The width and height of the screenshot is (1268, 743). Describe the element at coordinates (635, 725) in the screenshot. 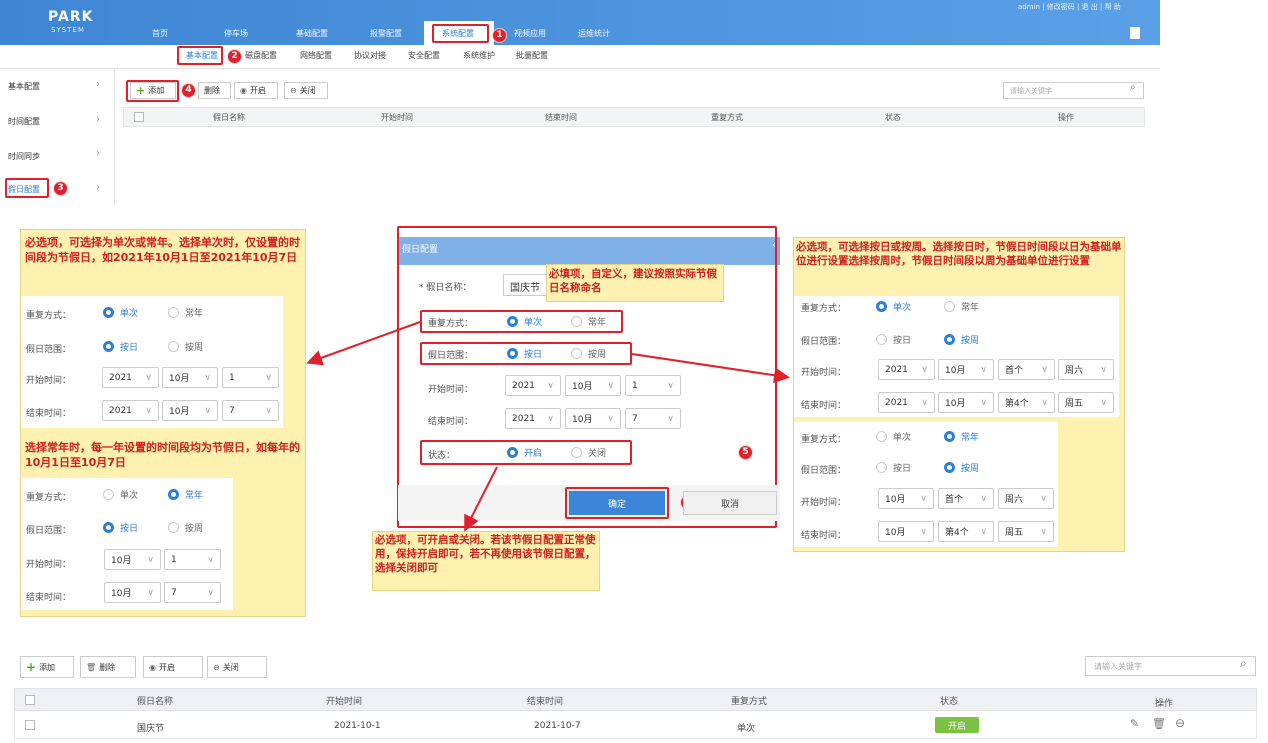

I see `table-row` at that location.